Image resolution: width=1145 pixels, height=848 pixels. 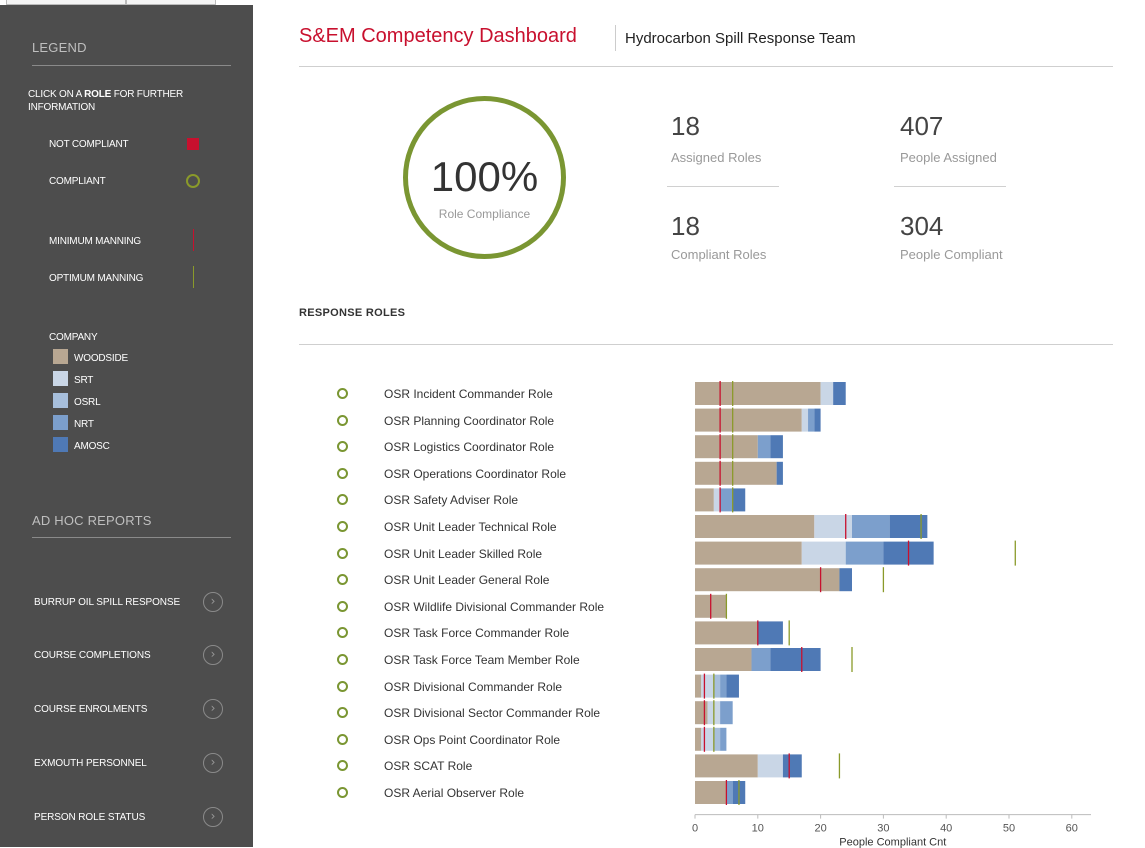 I want to click on role-name: OSR Operations Coordinator Role, so click(x=475, y=474).